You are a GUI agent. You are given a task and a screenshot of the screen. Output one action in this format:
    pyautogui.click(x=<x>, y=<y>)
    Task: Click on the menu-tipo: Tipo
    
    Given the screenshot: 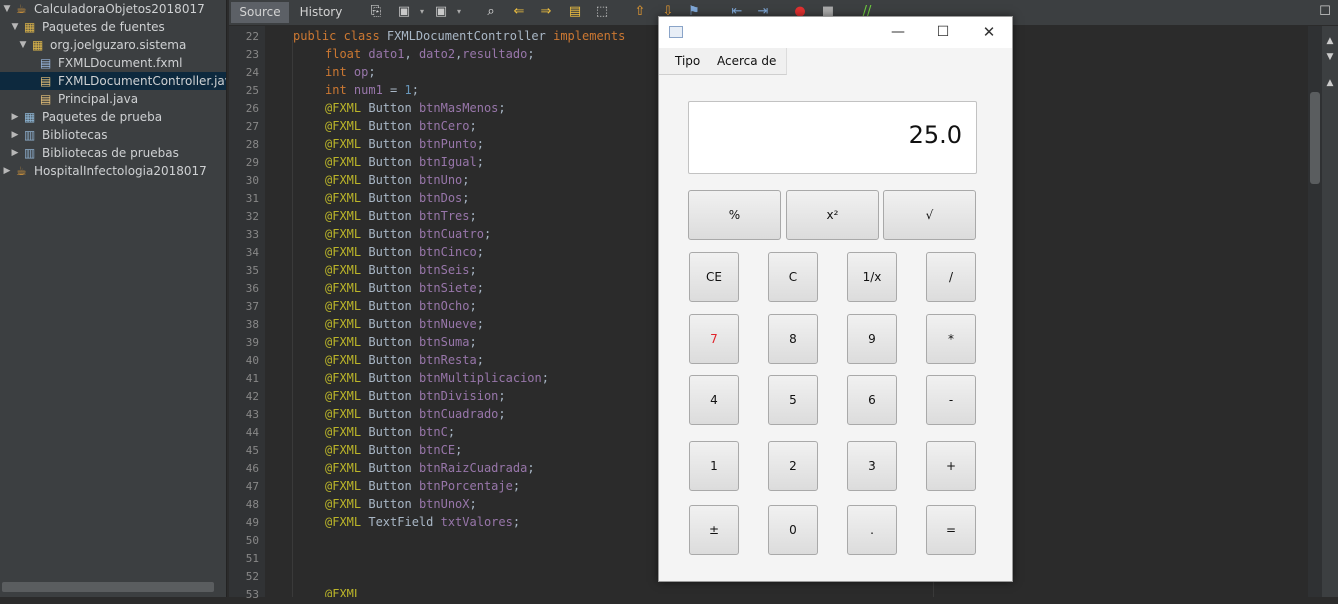 What is the action you would take?
    pyautogui.click(x=687, y=61)
    